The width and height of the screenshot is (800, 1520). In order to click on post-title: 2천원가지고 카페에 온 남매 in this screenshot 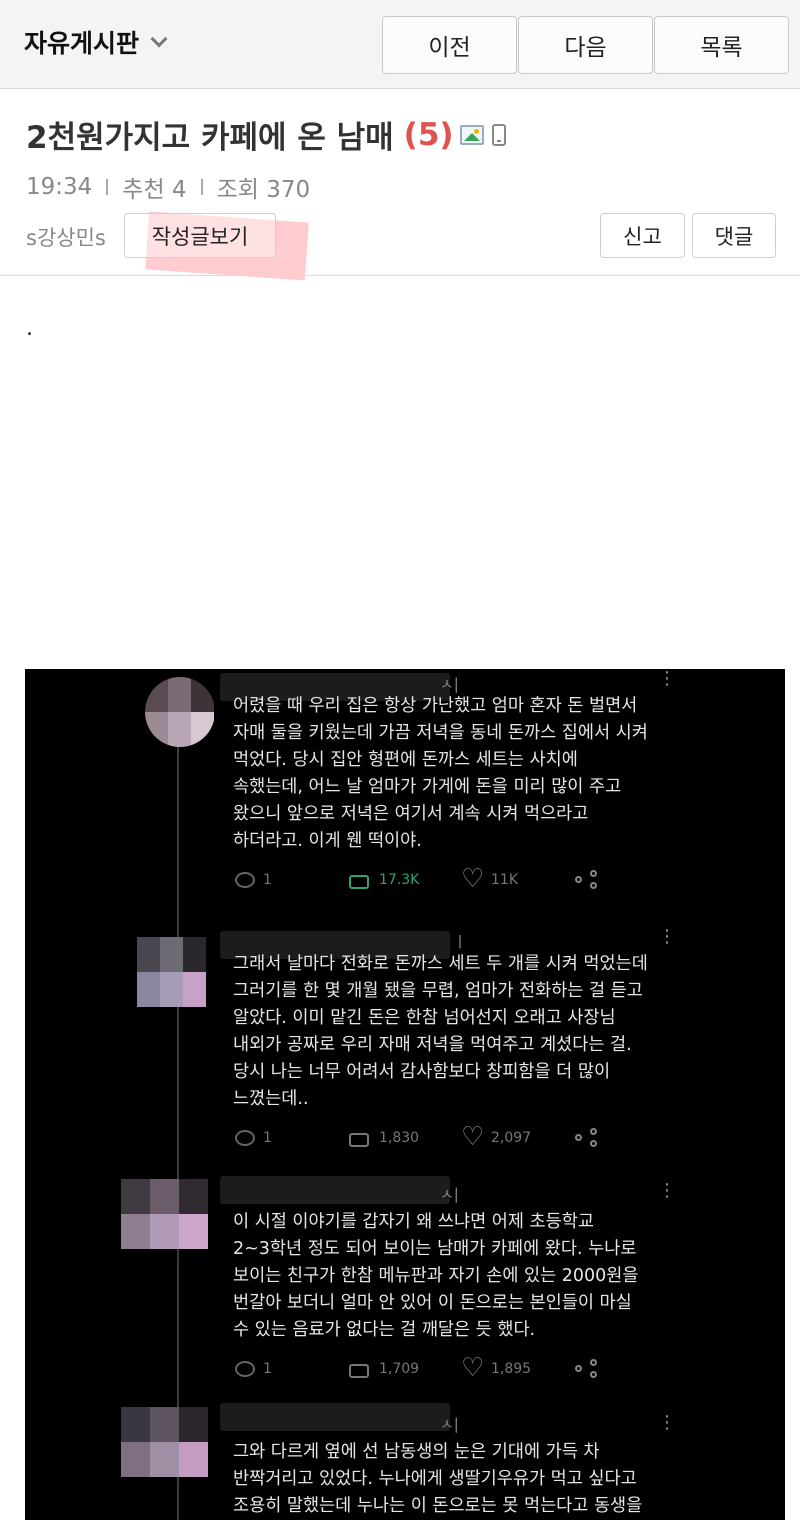, I will do `click(210, 138)`.